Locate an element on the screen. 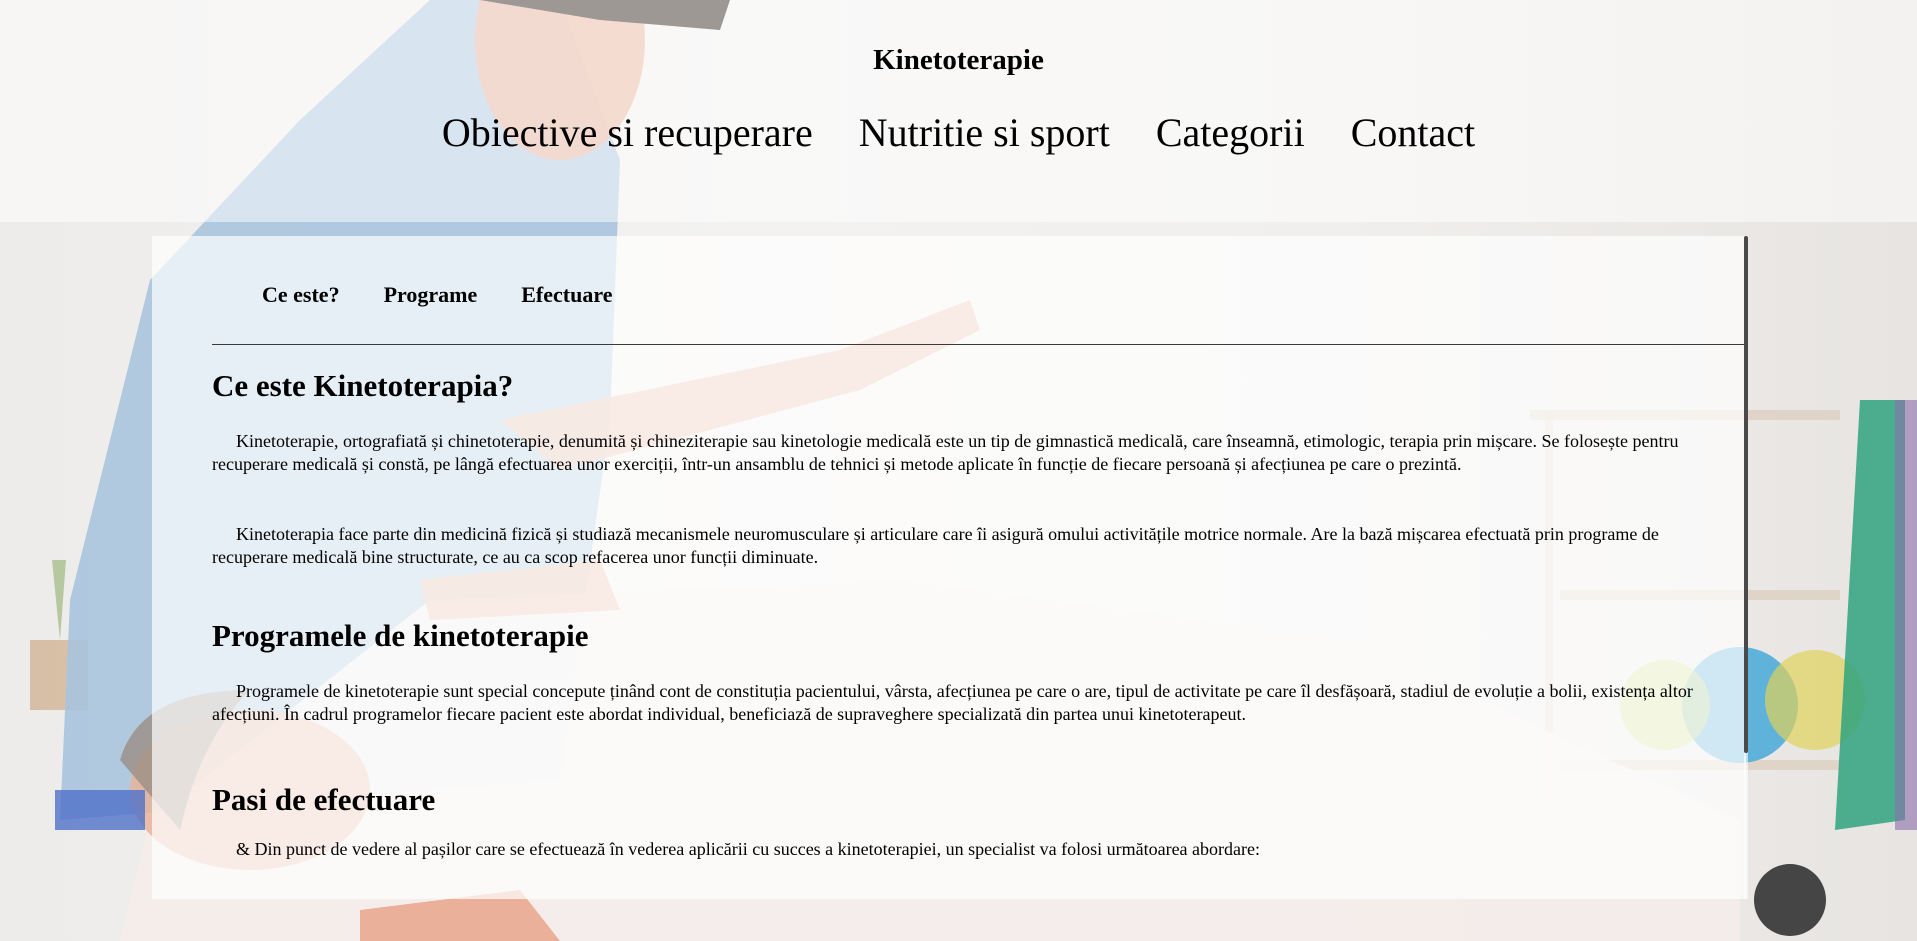 Image resolution: width=1917 pixels, height=941 pixels. nav-link-categorii: Categorii is located at coordinates (1230, 133).